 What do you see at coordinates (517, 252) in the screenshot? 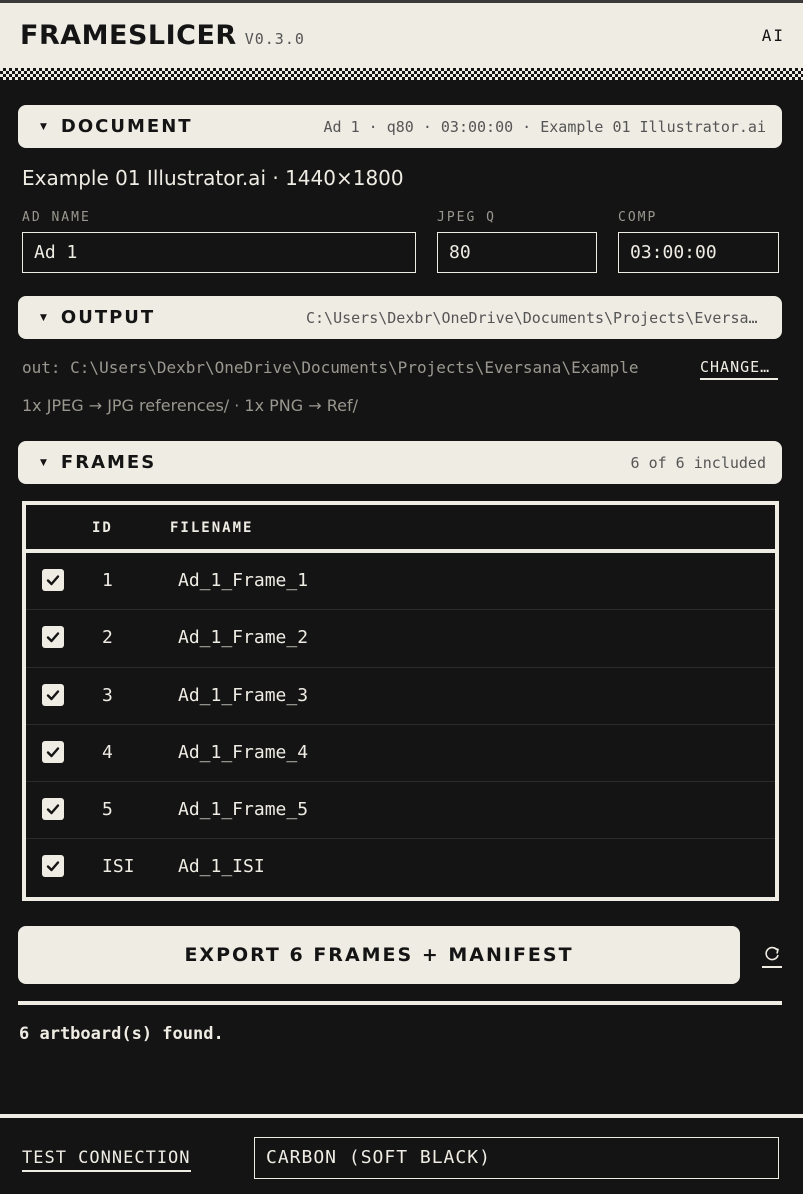
I see `jpeg-quality-input: 80` at bounding box center [517, 252].